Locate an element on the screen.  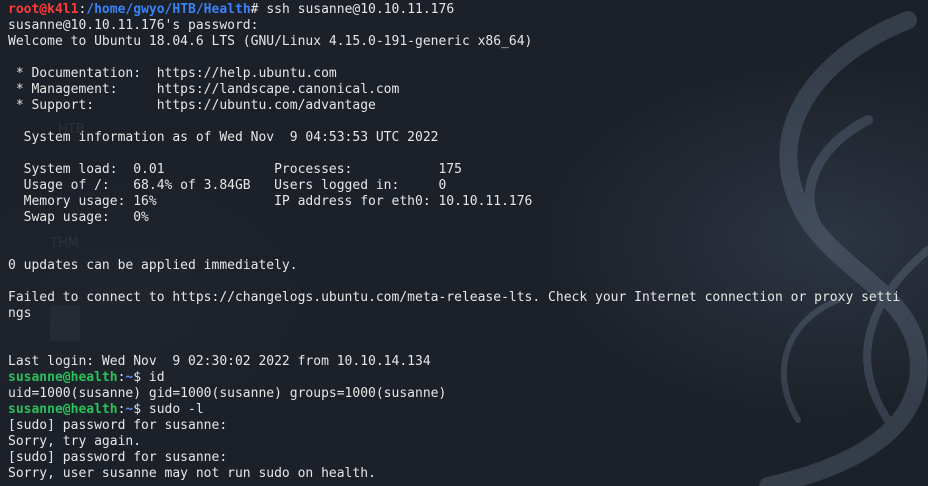
terminal-output-line: Sorry, try again. is located at coordinates (75, 441).